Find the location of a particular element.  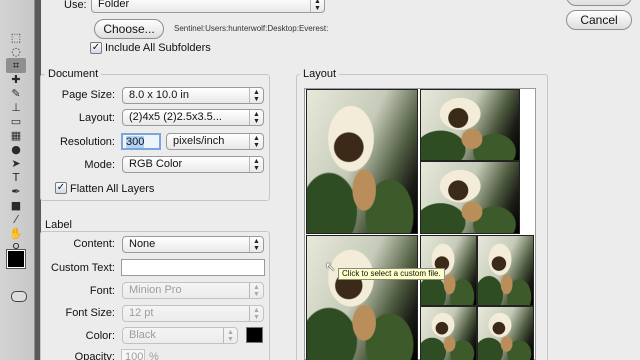

quick-mask-icon is located at coordinates (19, 296).